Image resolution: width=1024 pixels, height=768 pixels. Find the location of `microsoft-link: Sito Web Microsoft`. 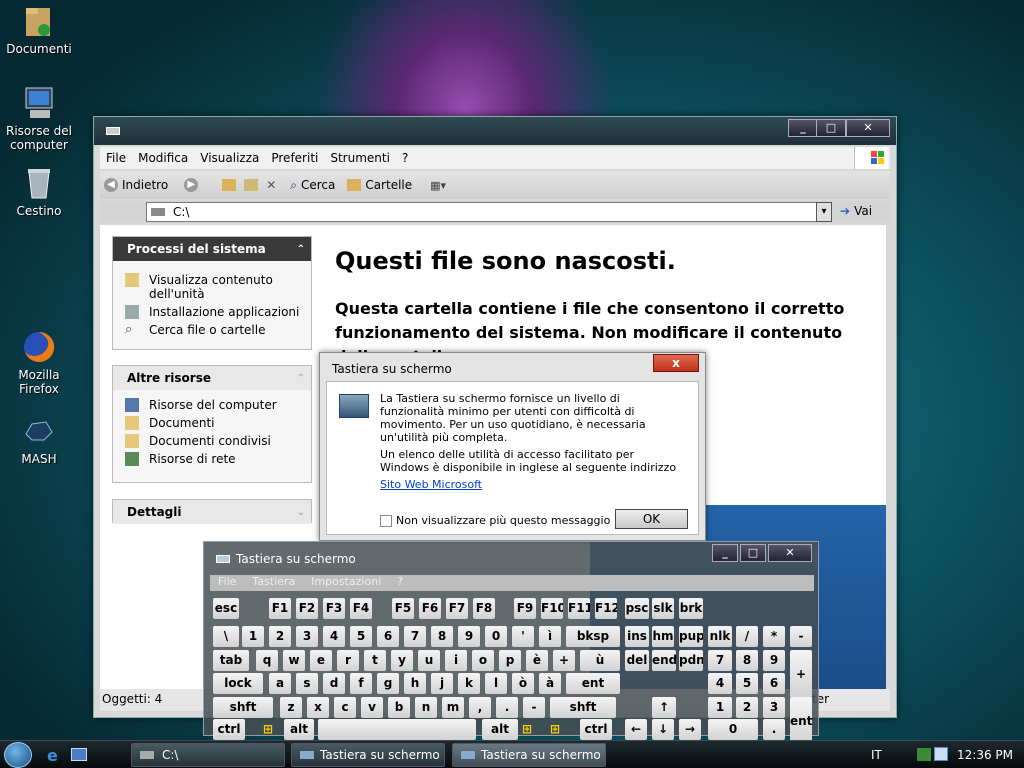

microsoft-link: Sito Web Microsoft is located at coordinates (431, 484).